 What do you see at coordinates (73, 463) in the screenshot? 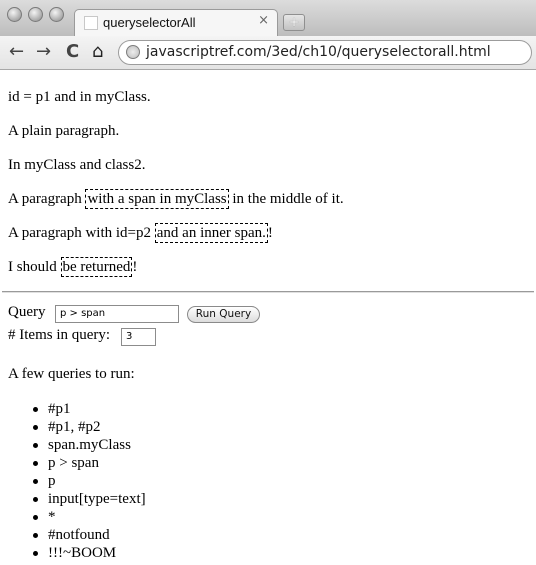
I see `query-example: p > span` at bounding box center [73, 463].